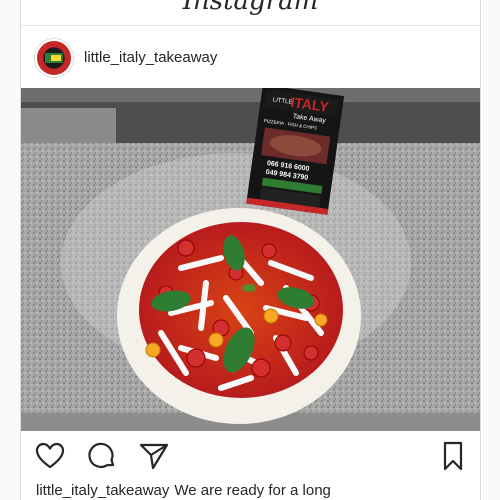 The width and height of the screenshot is (500, 500). I want to click on app-title: Instagram, so click(250, 8).